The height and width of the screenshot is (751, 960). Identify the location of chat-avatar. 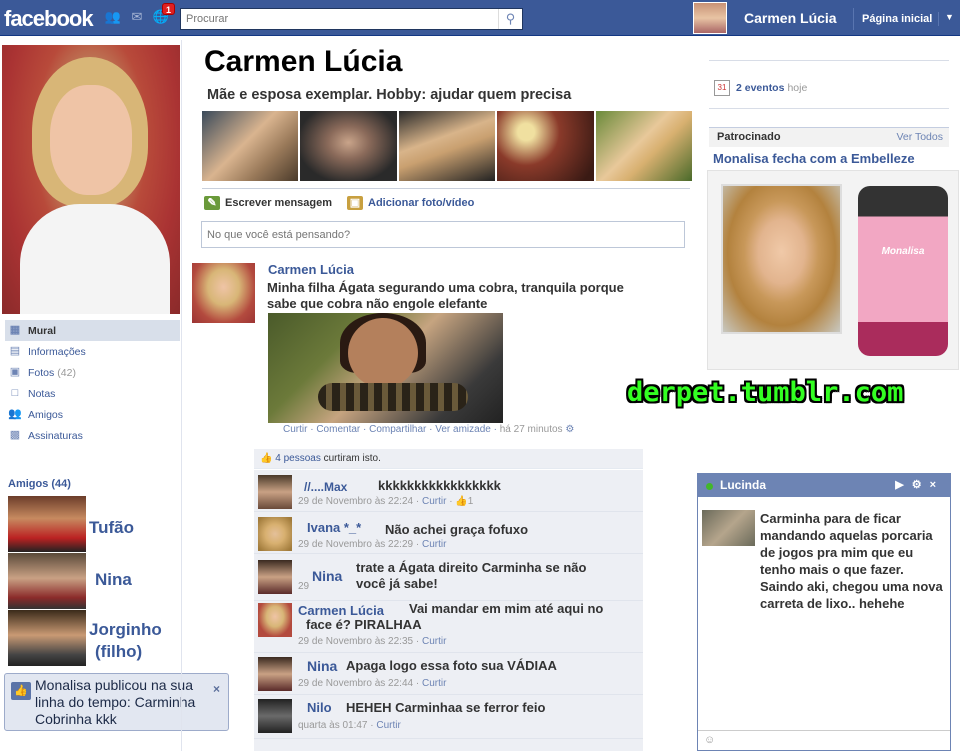
(728, 528).